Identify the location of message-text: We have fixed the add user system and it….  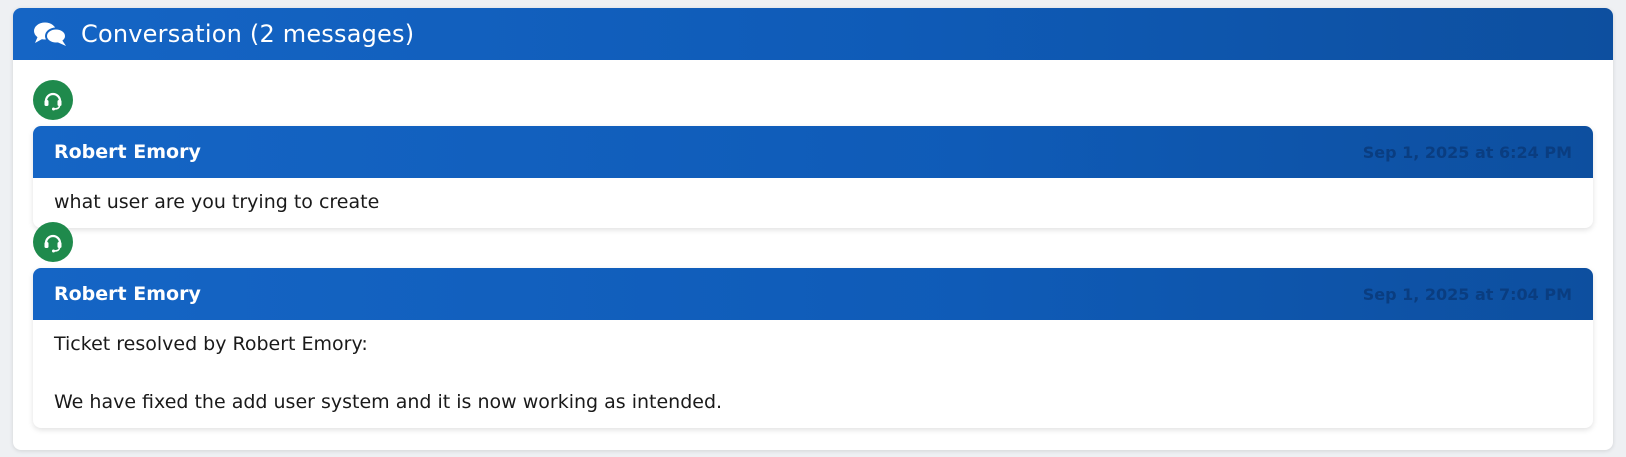
(388, 402).